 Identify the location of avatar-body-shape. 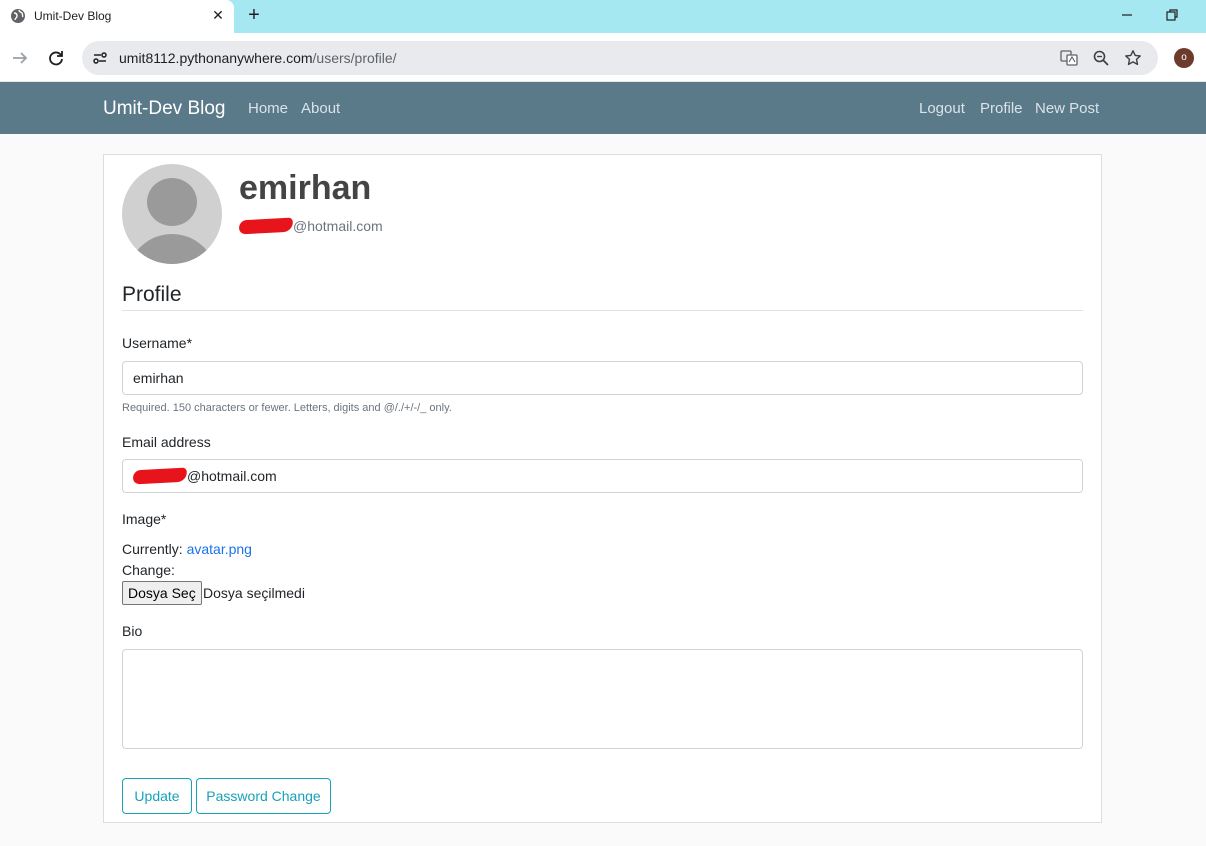
(172, 249).